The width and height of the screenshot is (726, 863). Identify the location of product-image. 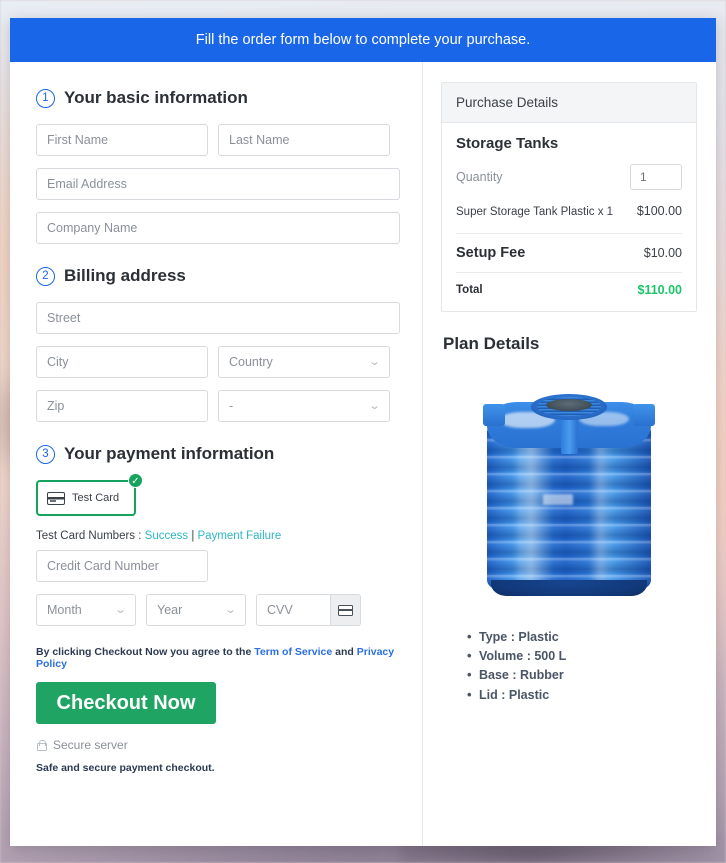
(569, 489).